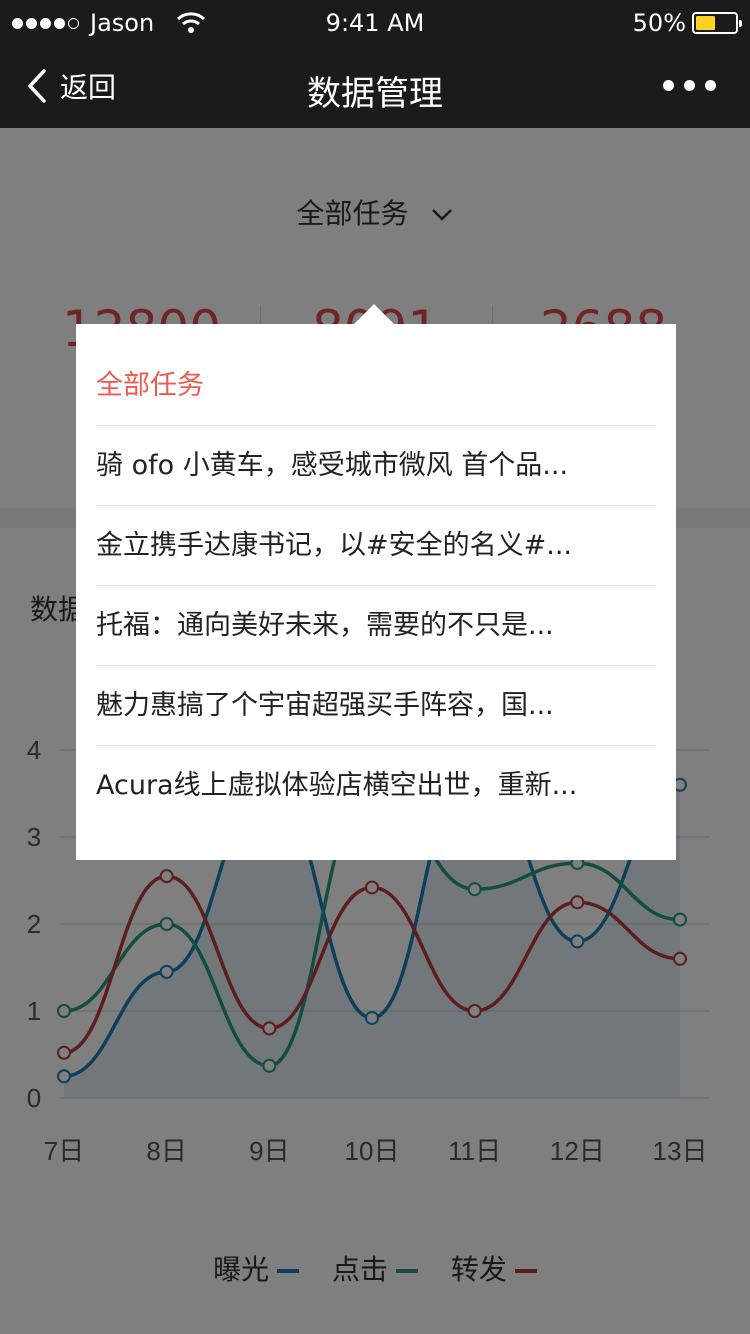  I want to click on battery-icon, so click(717, 23).